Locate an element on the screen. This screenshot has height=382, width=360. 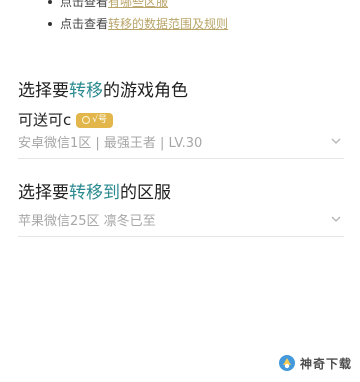
role-badge-label: √号 is located at coordinates (99, 119).